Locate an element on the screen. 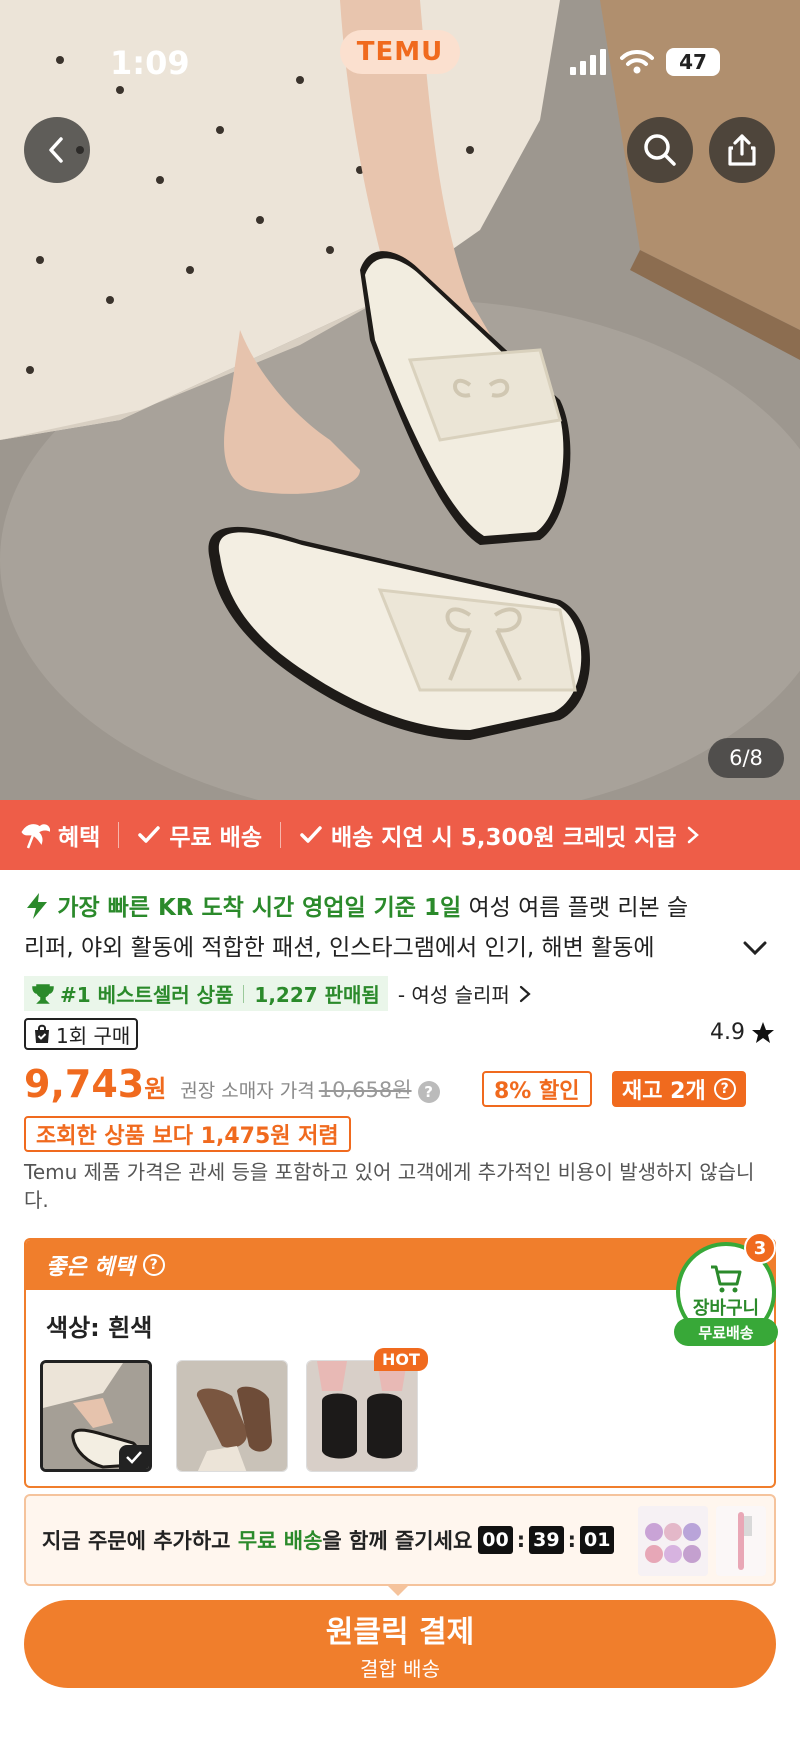 Image resolution: width=800 pixels, height=1740 pixels. status-time: 1:09 is located at coordinates (150, 63).